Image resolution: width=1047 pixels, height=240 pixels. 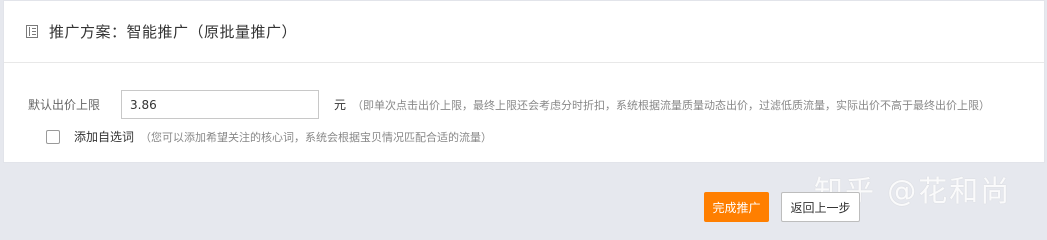 What do you see at coordinates (53, 136) in the screenshot?
I see `add-keywords-checkbox` at bounding box center [53, 136].